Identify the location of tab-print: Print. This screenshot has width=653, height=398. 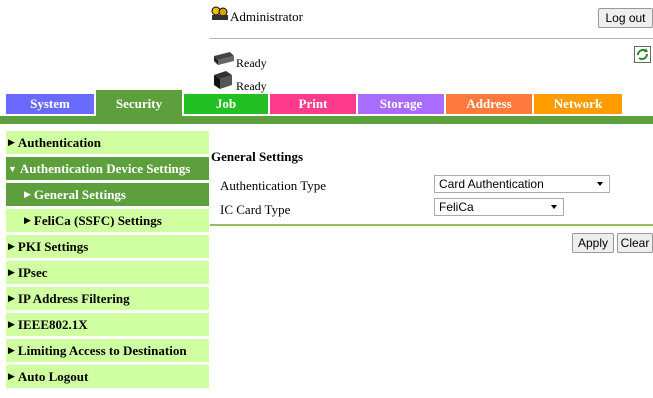
(313, 104).